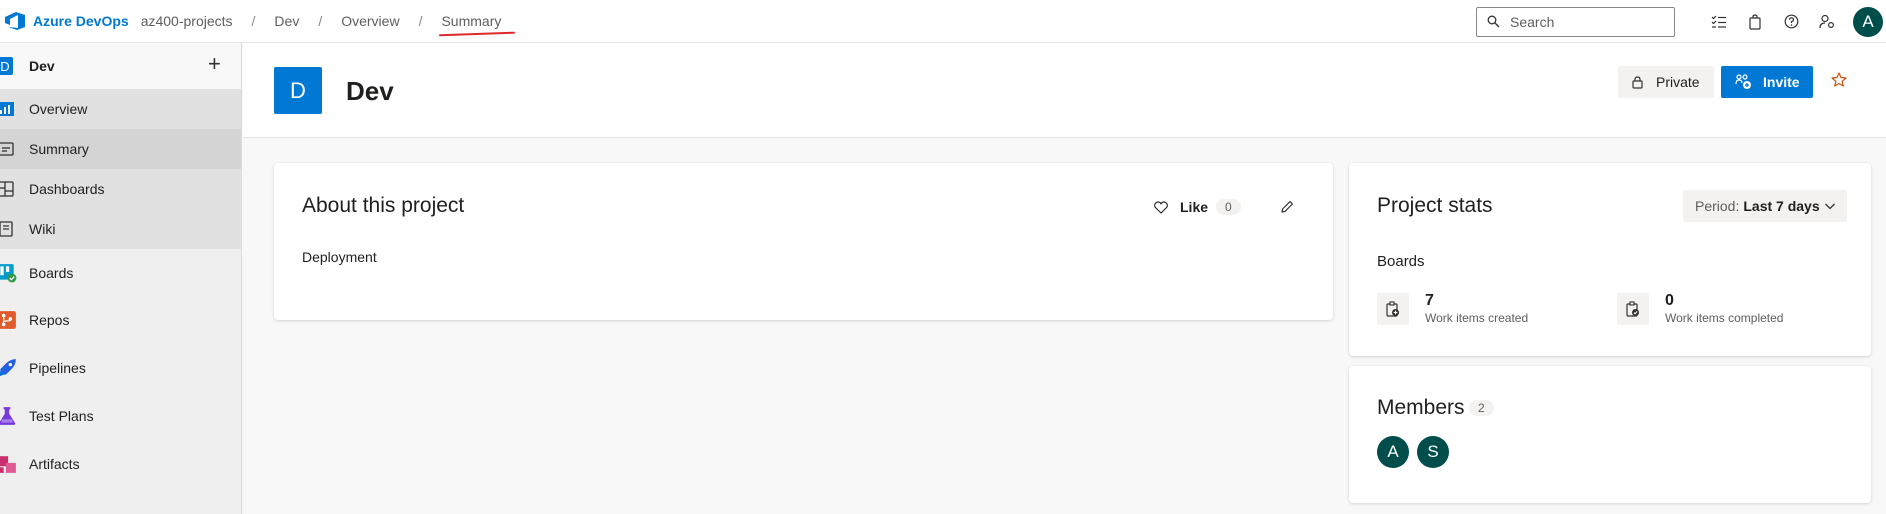  I want to click on overview-group: Overview Summary Dashboards Wiki, so click(120, 169).